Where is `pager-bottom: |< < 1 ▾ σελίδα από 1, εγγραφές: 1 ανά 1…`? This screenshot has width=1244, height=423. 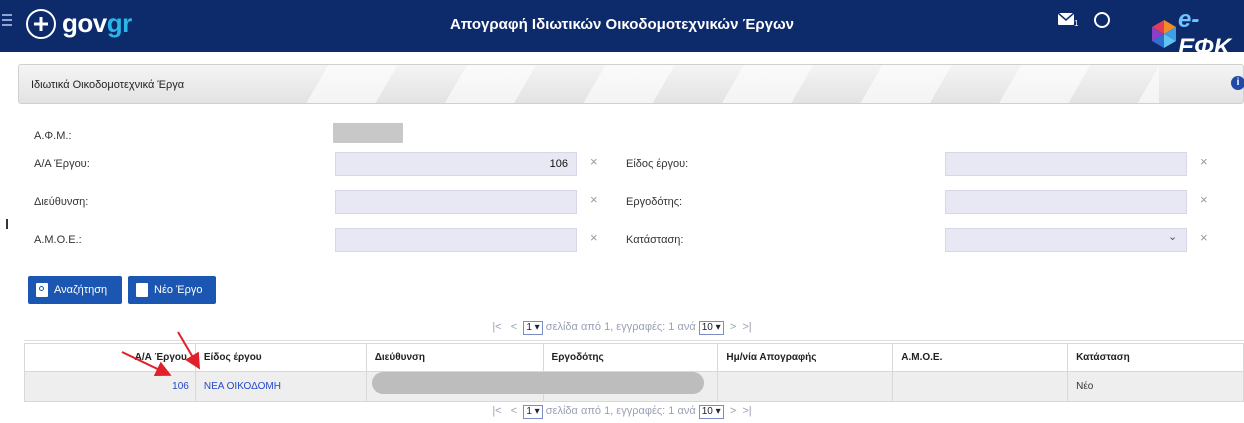
pager-bottom: |< < 1 ▾ σελίδα από 1, εγγραφές: 1 ανά 1… is located at coordinates (622, 412).